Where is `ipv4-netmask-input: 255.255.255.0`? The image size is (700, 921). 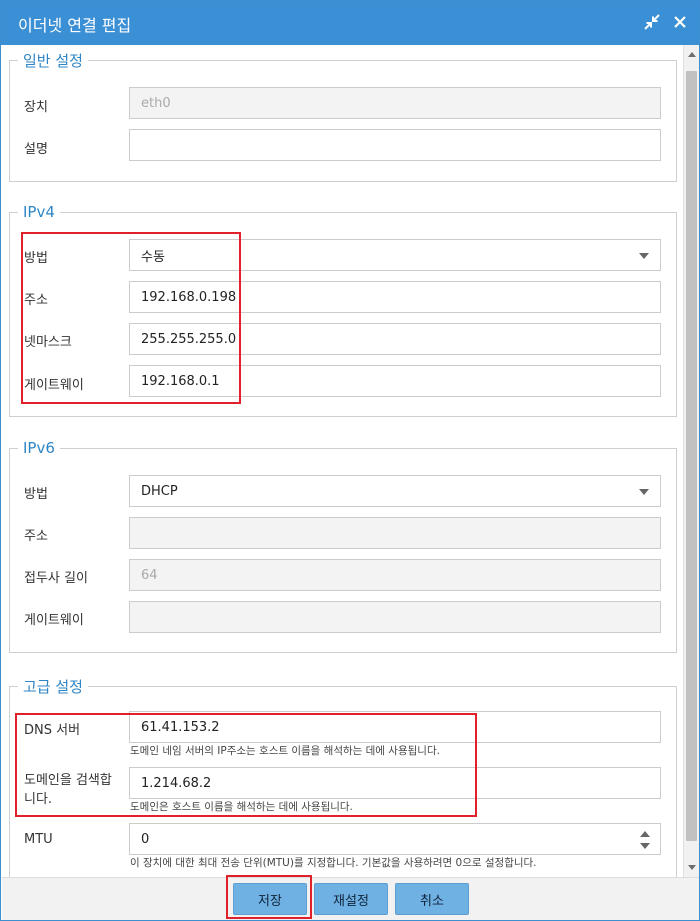
ipv4-netmask-input: 255.255.255.0 is located at coordinates (395, 339).